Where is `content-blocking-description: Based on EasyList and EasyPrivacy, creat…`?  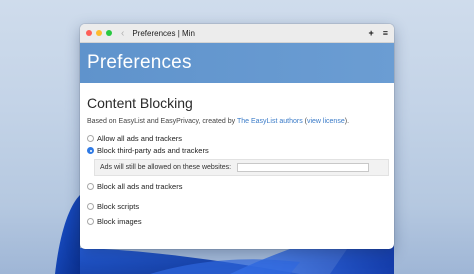
content-blocking-description: Based on EasyList and EasyPrivacy, creat… is located at coordinates (237, 121).